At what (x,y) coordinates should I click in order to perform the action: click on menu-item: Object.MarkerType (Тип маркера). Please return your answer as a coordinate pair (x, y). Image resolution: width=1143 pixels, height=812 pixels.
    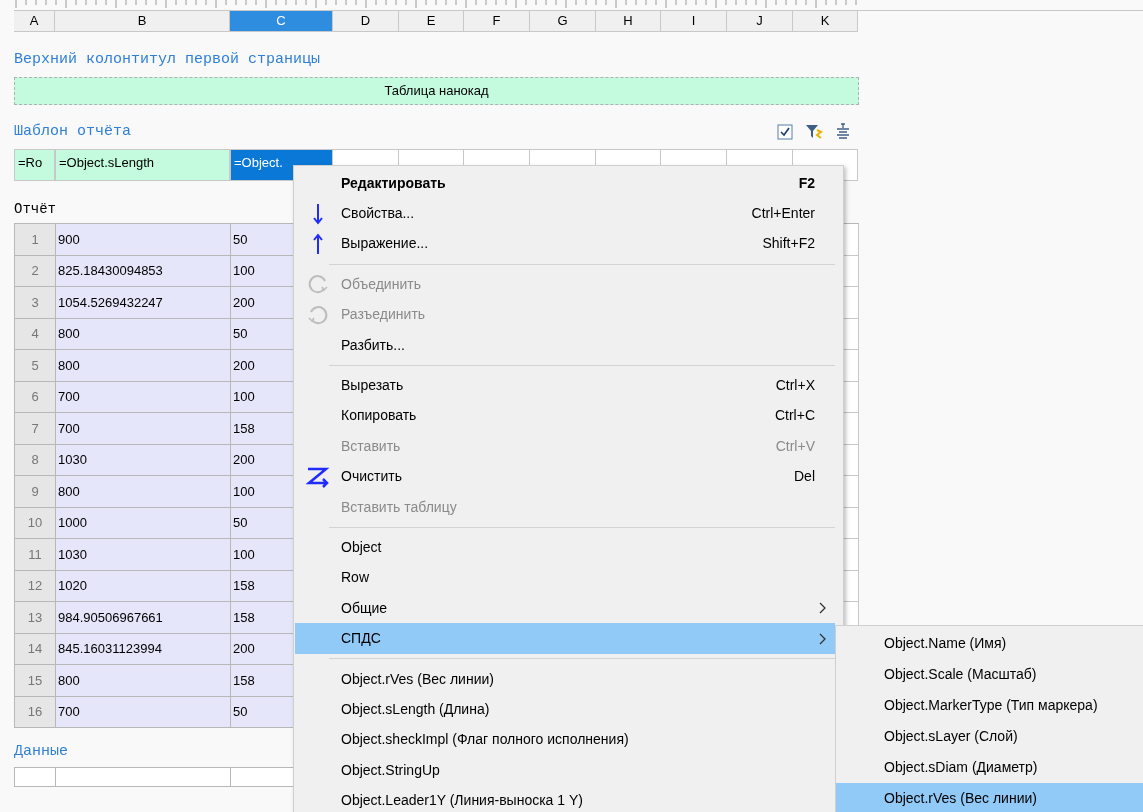
    Looking at the image, I should click on (989, 705).